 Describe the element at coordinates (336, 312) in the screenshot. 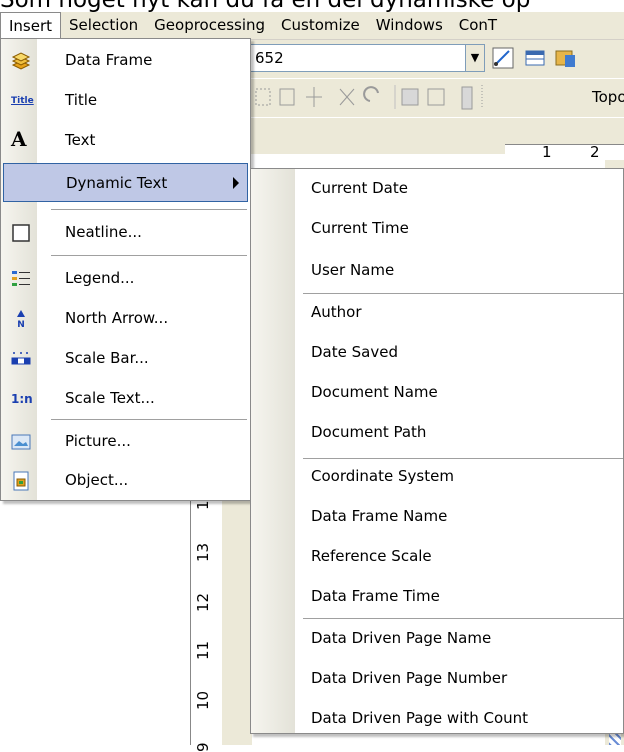

I see `menu-item-author: Author` at that location.